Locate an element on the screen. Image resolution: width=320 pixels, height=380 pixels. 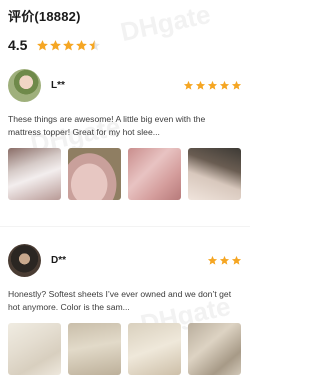
overall-rating: 4.5 is located at coordinates (125, 45).